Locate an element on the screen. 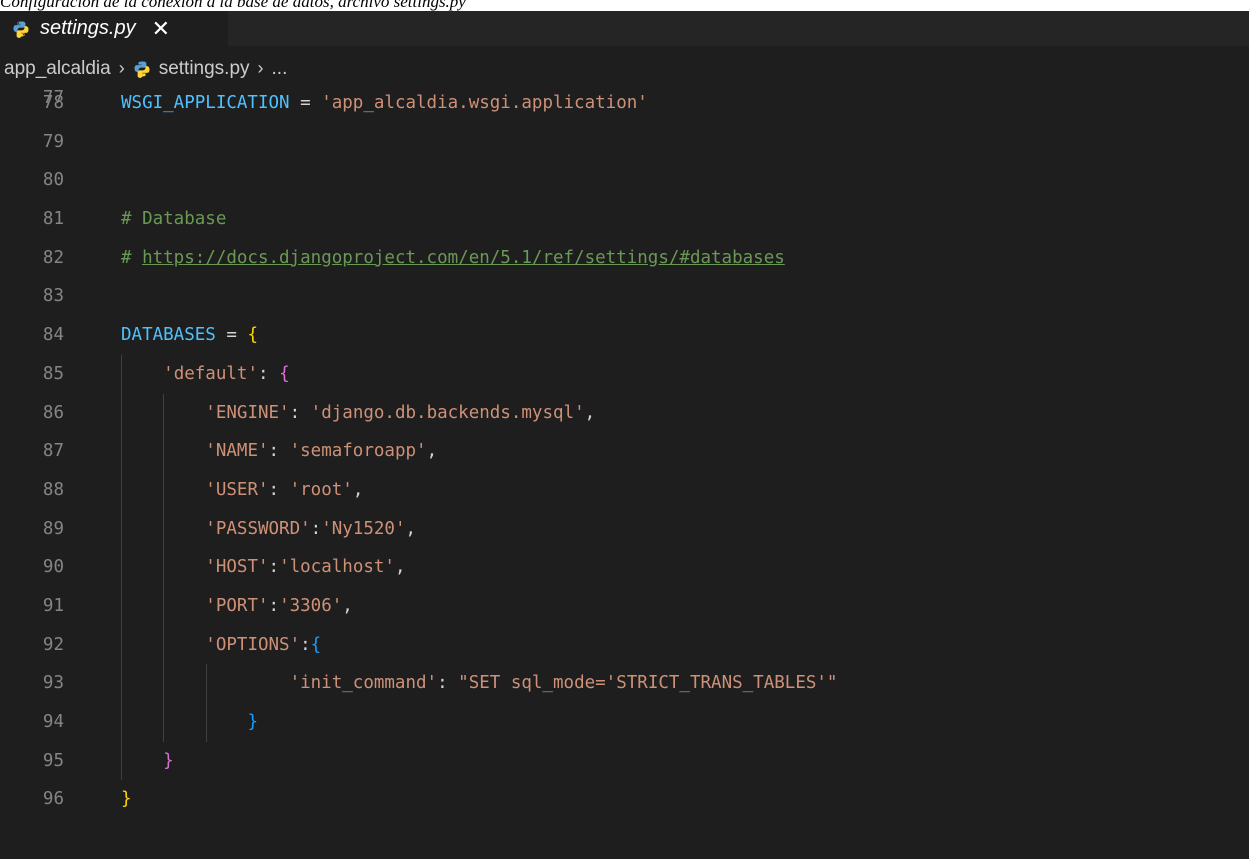 The height and width of the screenshot is (859, 1249). code-token: 'Ny1520' is located at coordinates (363, 528).